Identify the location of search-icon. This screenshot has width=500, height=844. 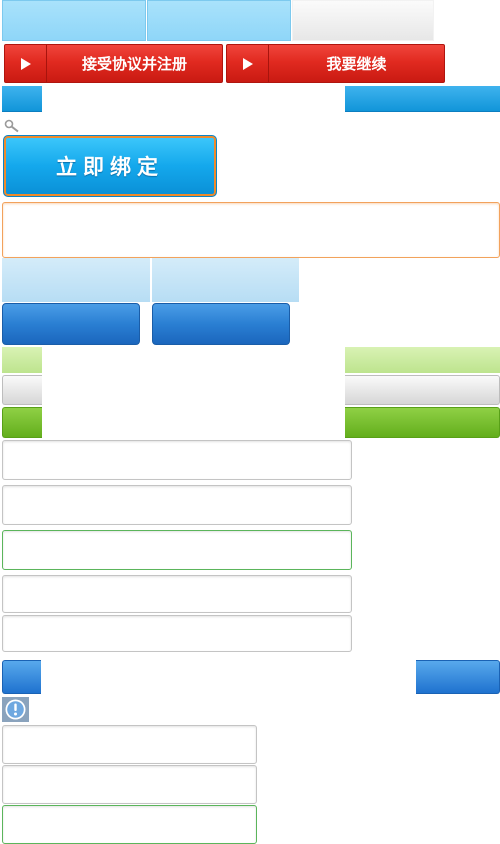
(11, 126).